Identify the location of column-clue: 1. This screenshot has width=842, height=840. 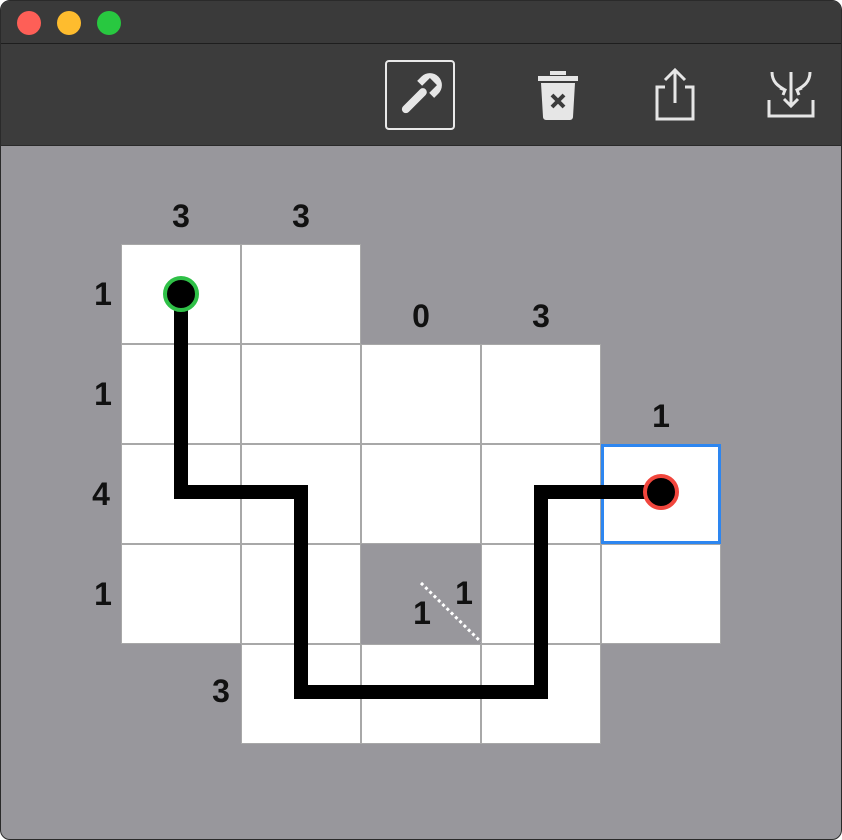
(661, 415).